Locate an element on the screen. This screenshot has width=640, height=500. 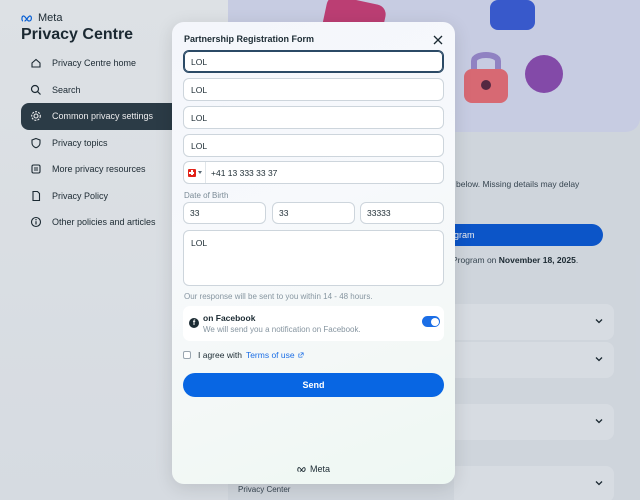
terms-checkbox is located at coordinates (187, 355).